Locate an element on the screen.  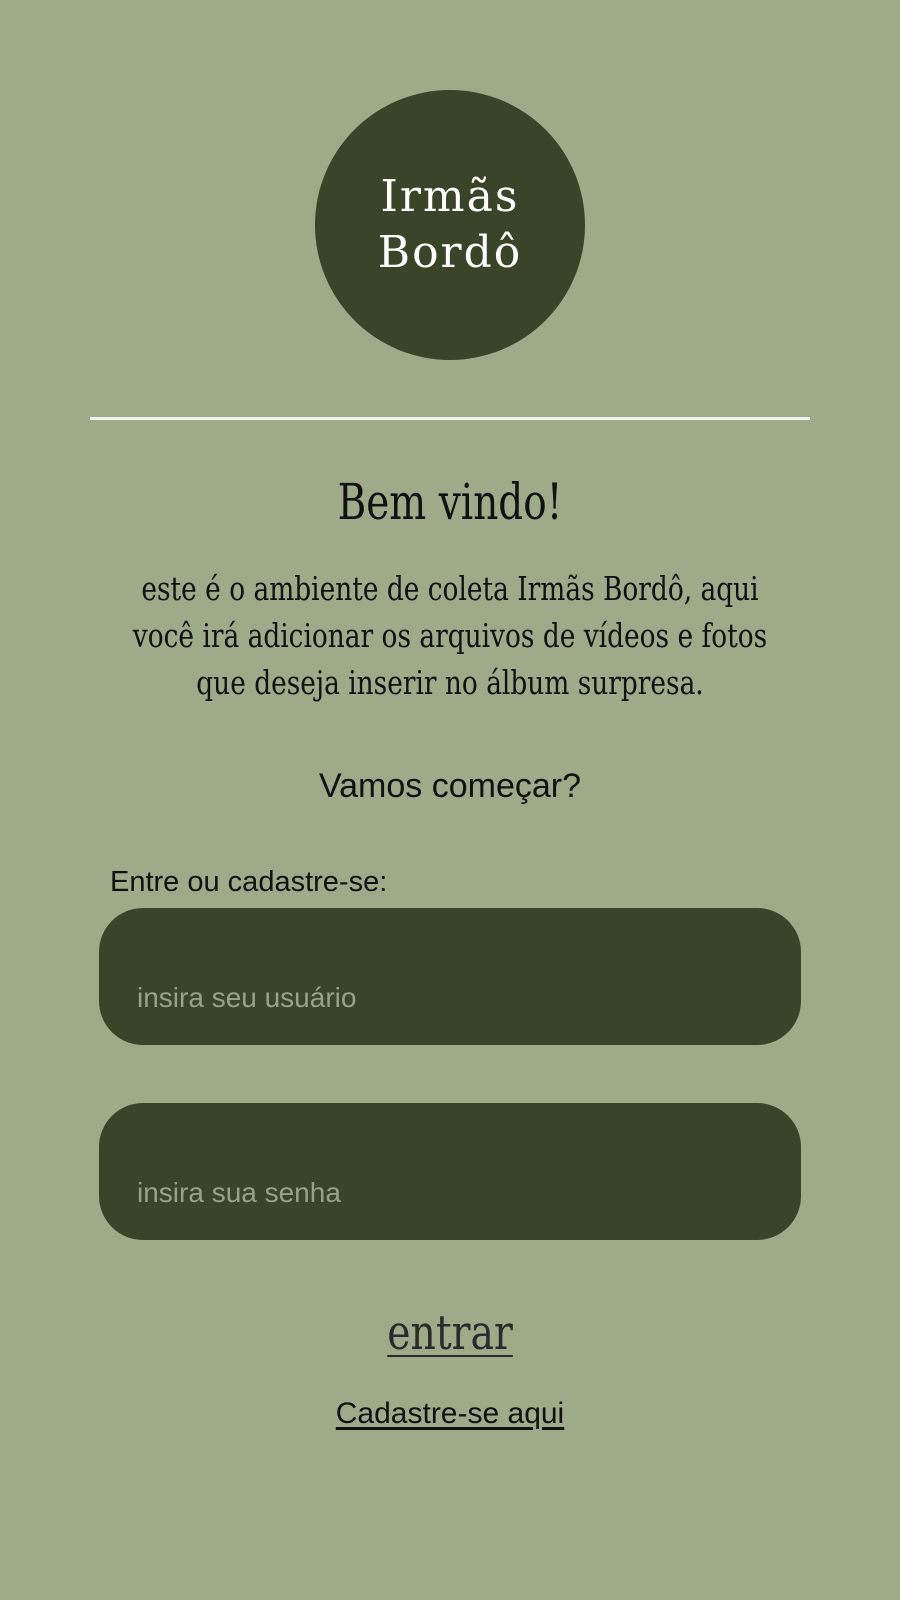
section-divider is located at coordinates (450, 418).